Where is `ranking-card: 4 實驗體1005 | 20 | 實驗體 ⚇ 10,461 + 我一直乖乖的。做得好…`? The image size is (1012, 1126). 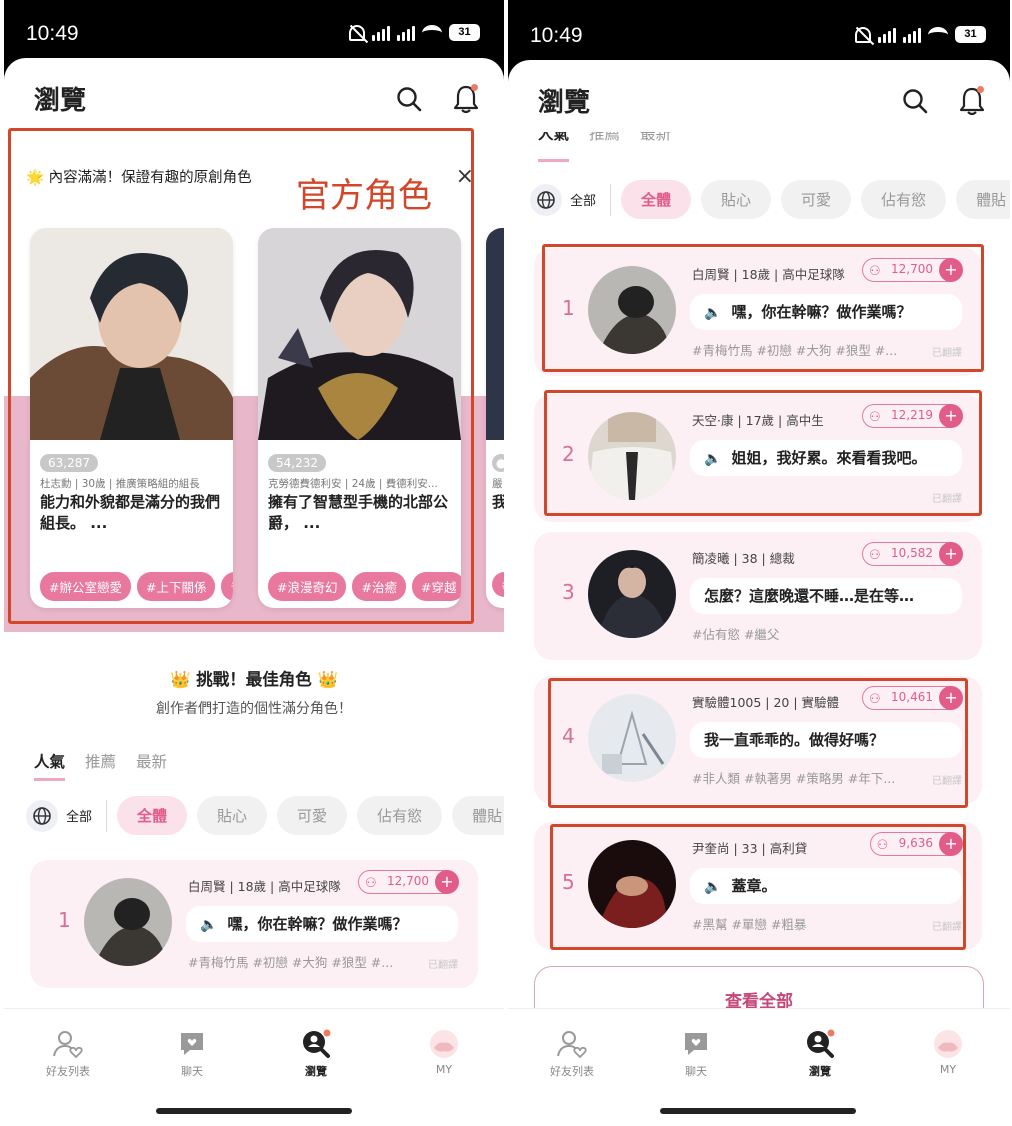
ranking-card: 4 實驗體1005 | 20 | 實驗體 ⚇ 10,461 + 我一直乖乖的。做得好… is located at coordinates (758, 742).